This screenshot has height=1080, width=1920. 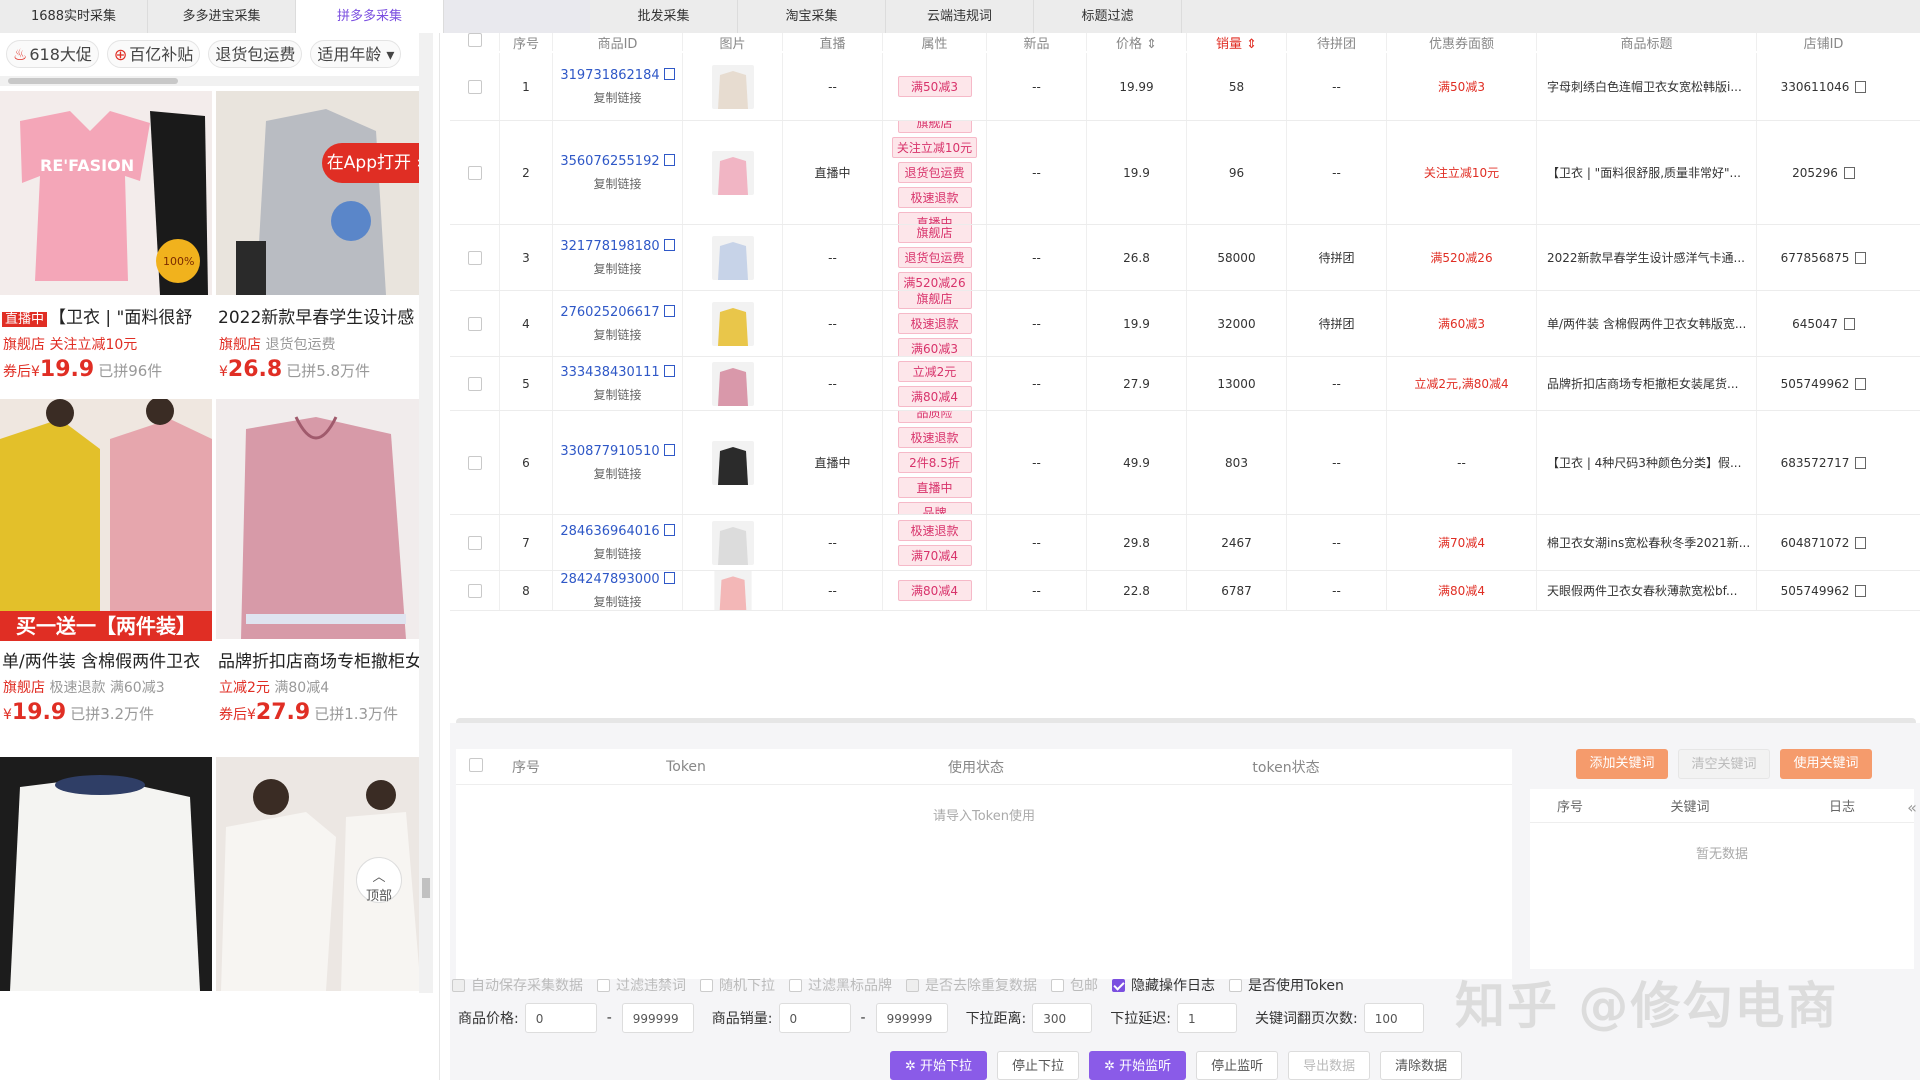 I want to click on chip-618: ♨ 618大促, so click(x=52, y=54).